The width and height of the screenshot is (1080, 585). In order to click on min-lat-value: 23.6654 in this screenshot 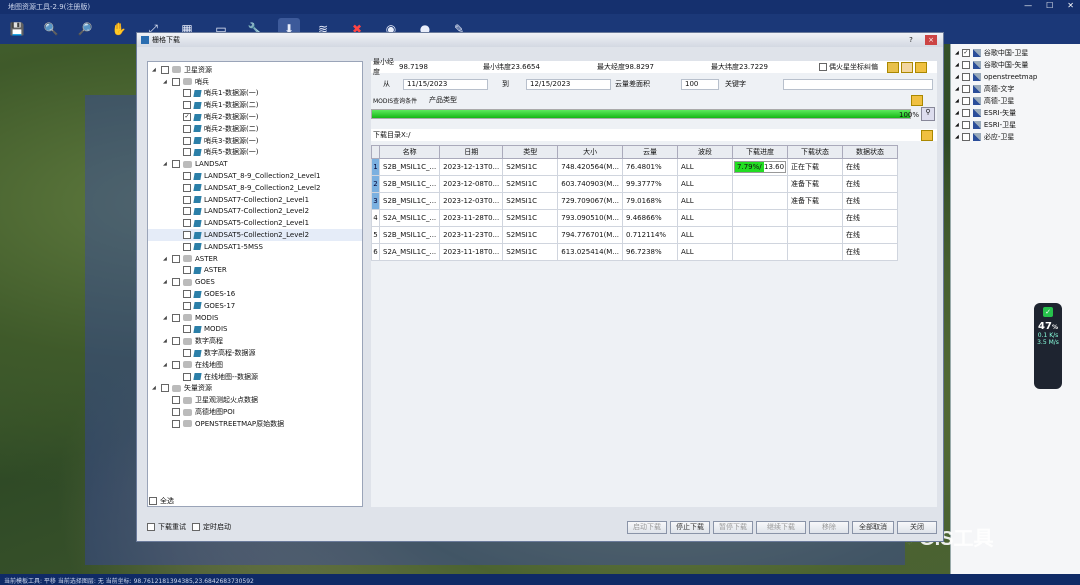, I will do `click(554, 67)`.